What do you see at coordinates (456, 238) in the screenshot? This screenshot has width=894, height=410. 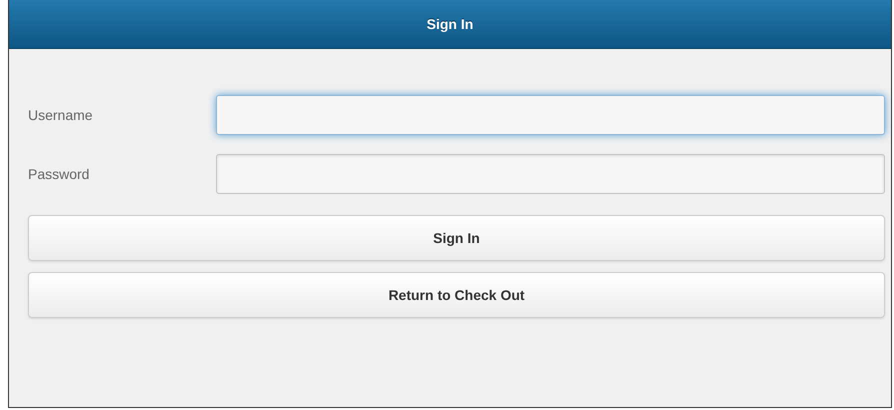 I see `action-button: Sign In` at bounding box center [456, 238].